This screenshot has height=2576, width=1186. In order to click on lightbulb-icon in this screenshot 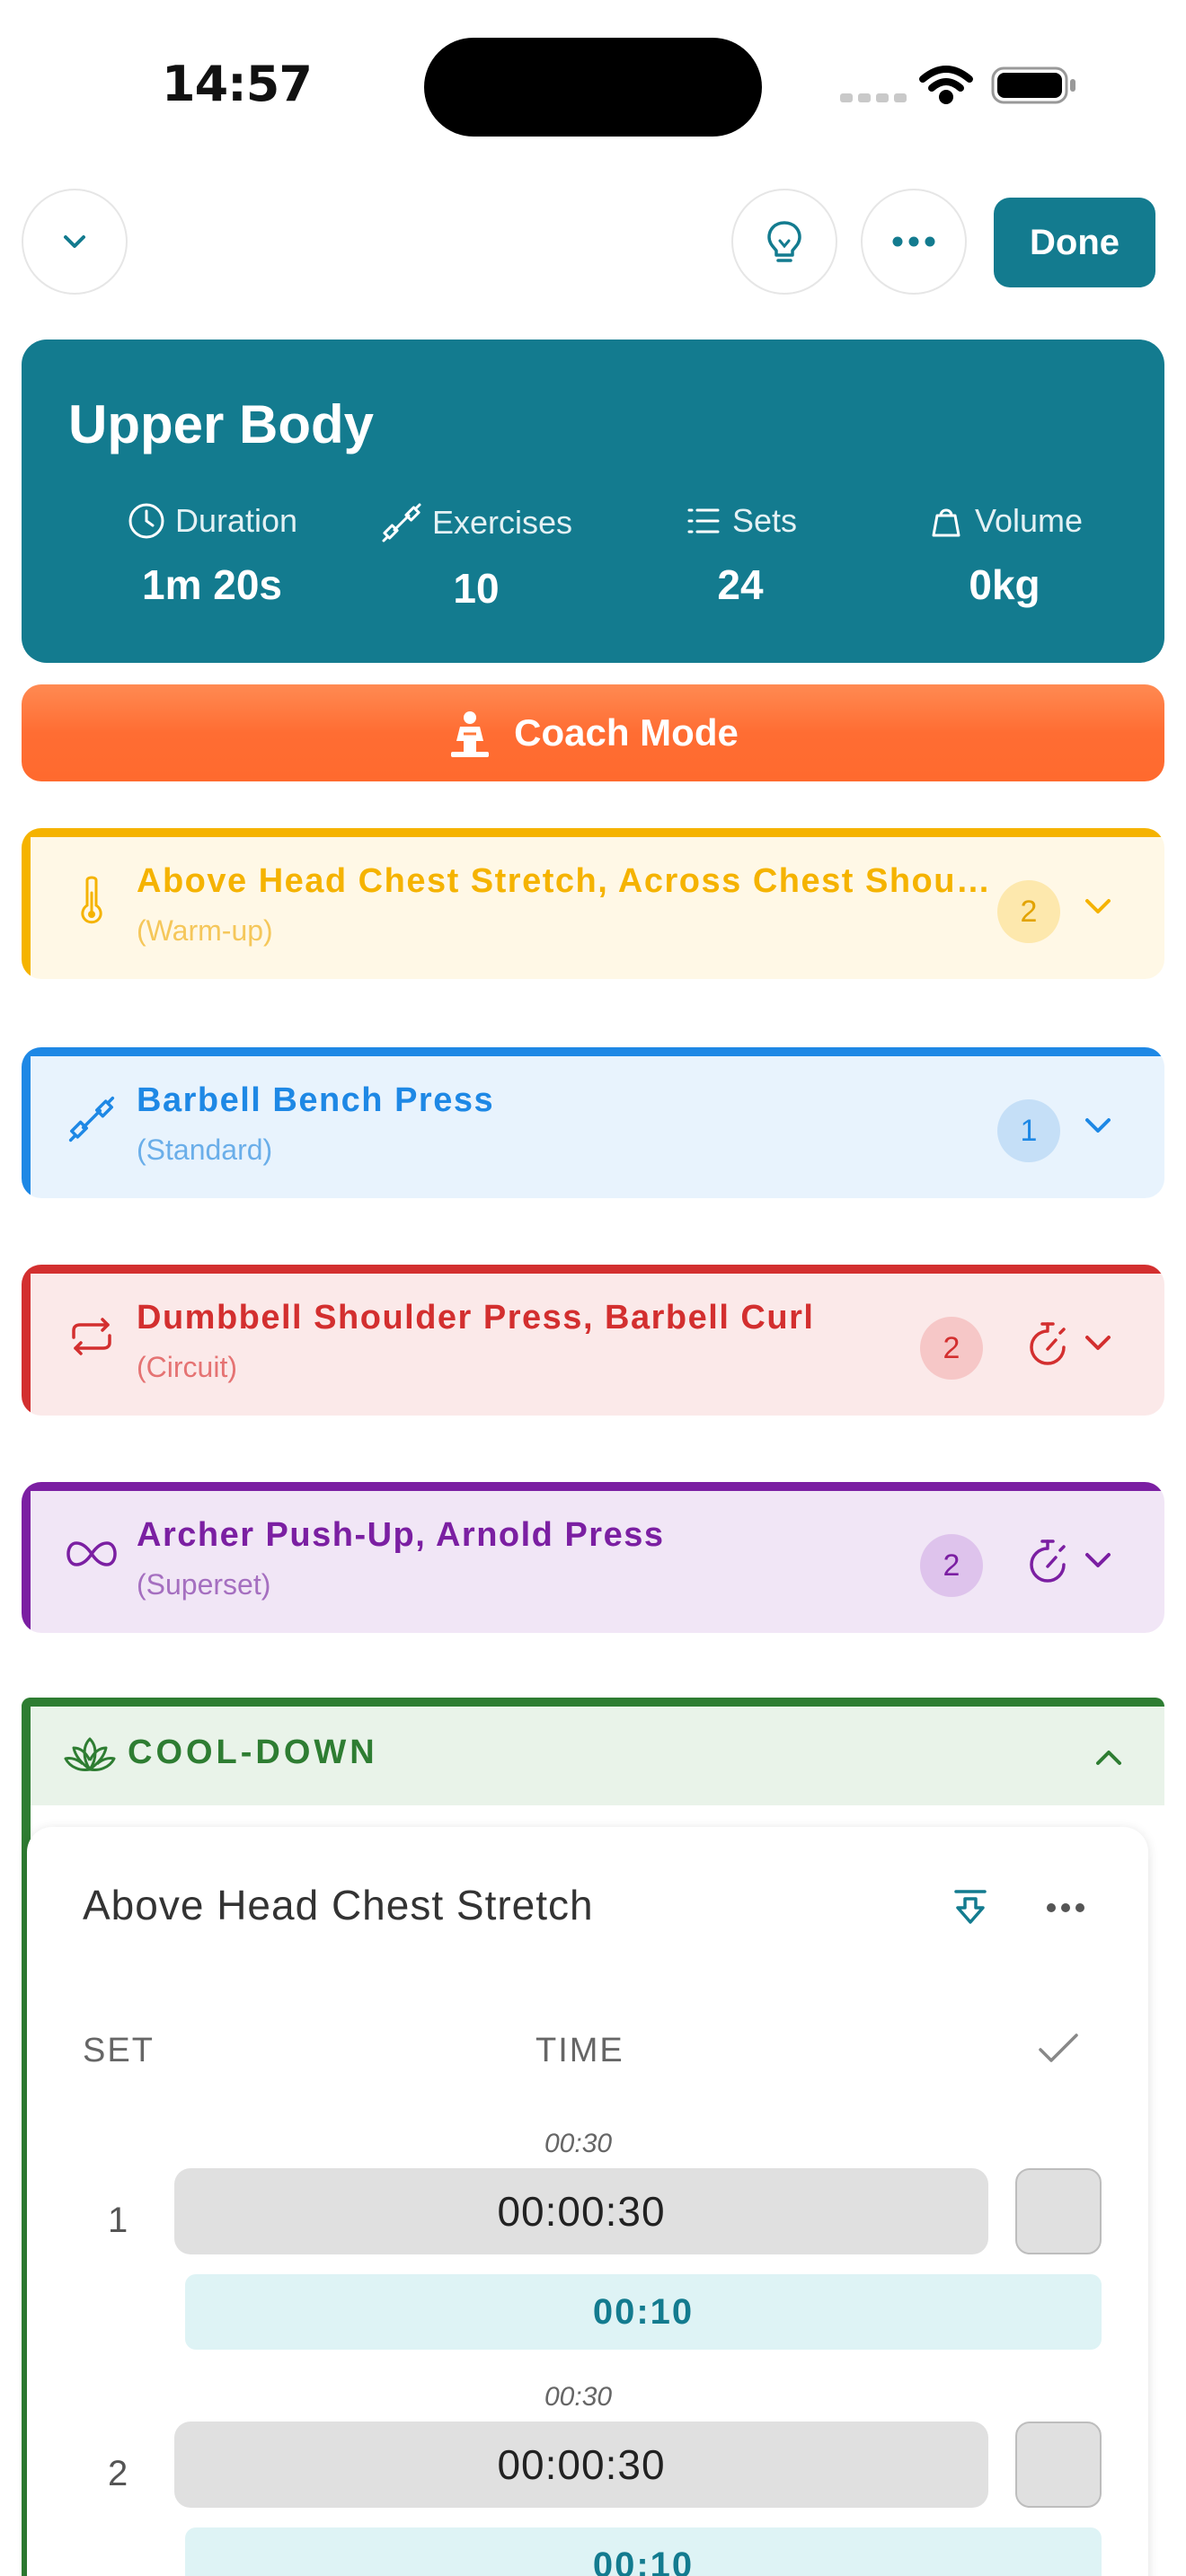, I will do `click(784, 241)`.